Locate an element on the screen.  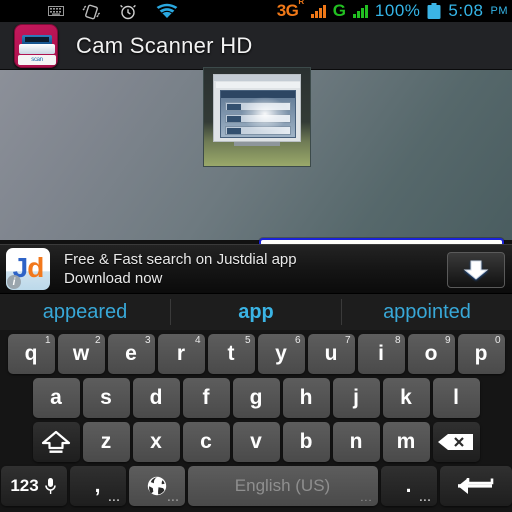
key-r: r4 is located at coordinates (181, 354).